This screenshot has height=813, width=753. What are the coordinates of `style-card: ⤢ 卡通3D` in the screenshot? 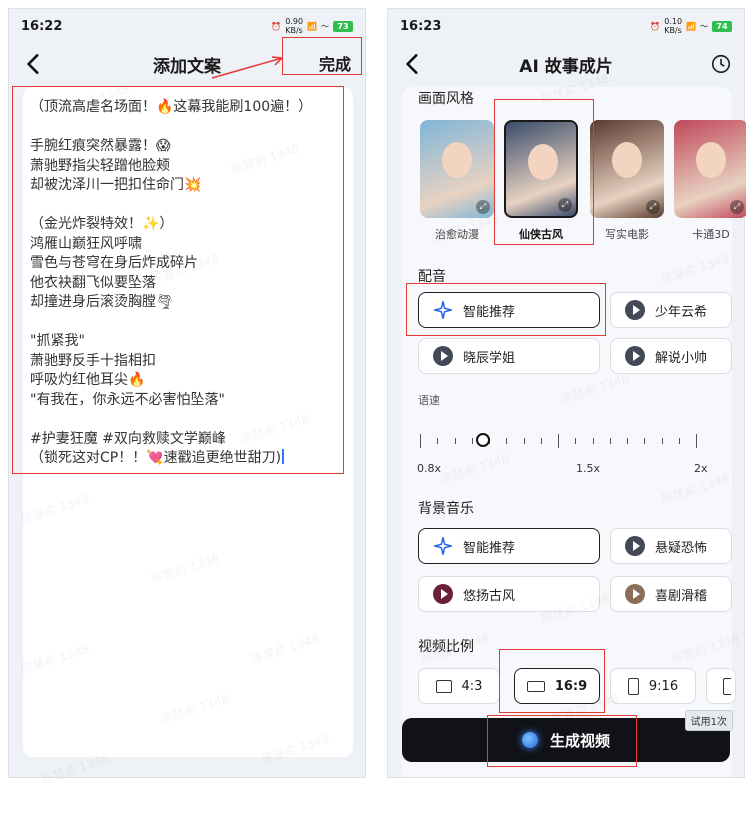 It's located at (710, 181).